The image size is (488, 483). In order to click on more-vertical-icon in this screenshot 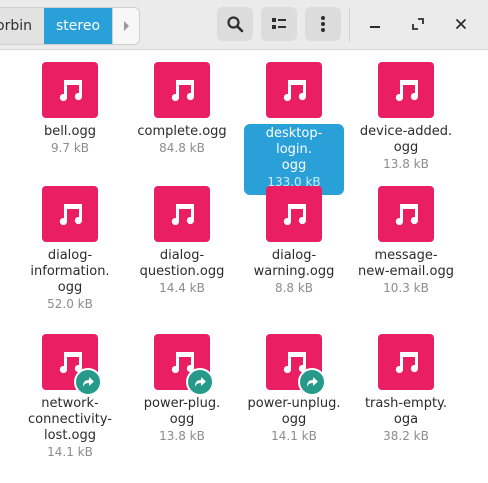, I will do `click(323, 24)`.